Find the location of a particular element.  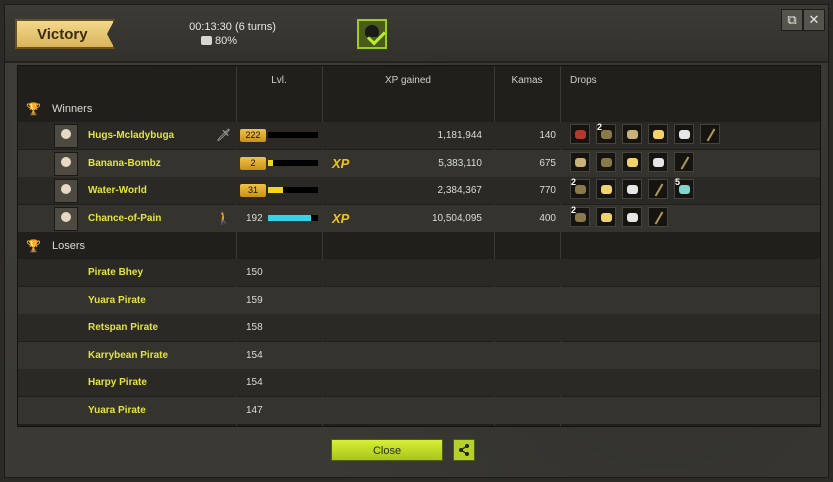

losers-label: Losers is located at coordinates (69, 246).